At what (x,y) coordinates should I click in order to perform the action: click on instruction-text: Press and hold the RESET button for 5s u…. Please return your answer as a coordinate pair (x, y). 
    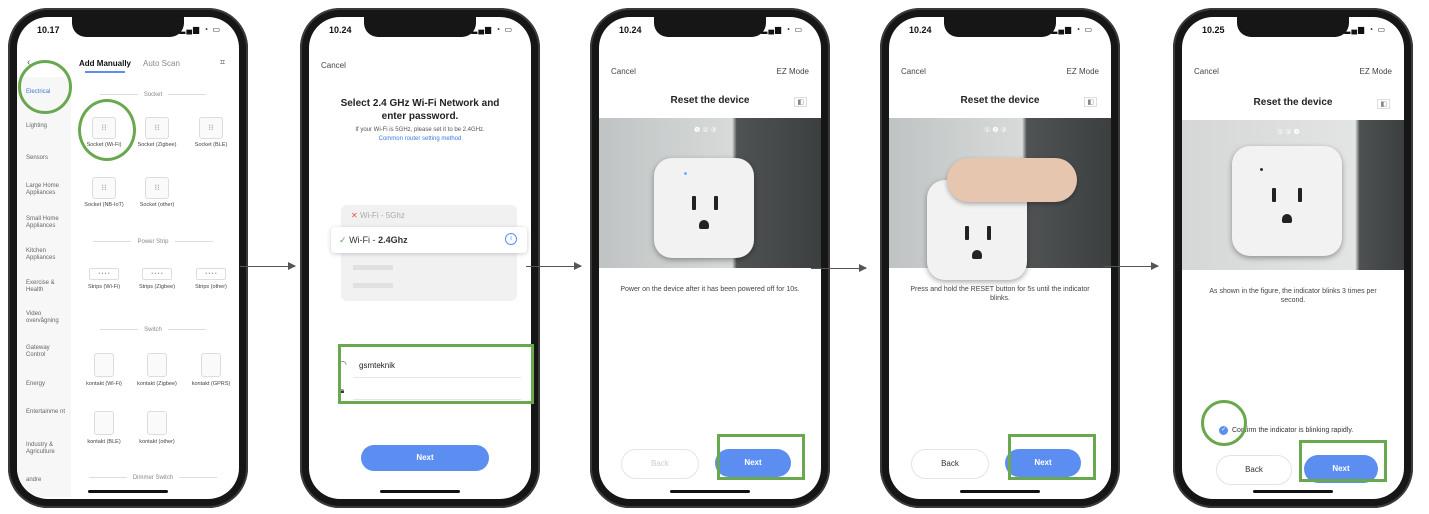
    Looking at the image, I should click on (1000, 294).